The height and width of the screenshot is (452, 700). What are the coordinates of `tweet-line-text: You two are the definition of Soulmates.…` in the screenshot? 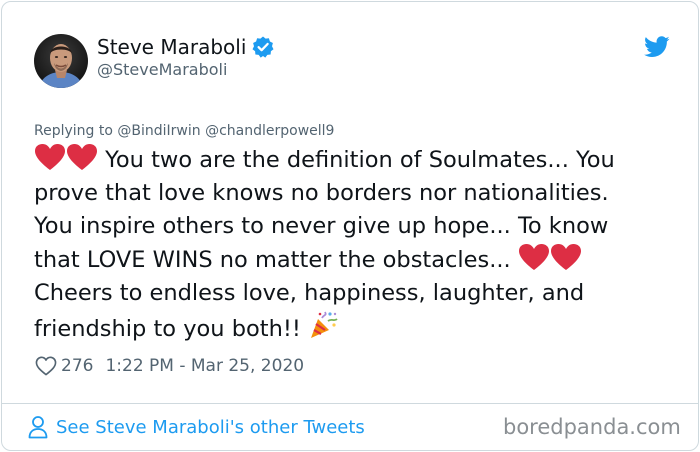 It's located at (360, 160).